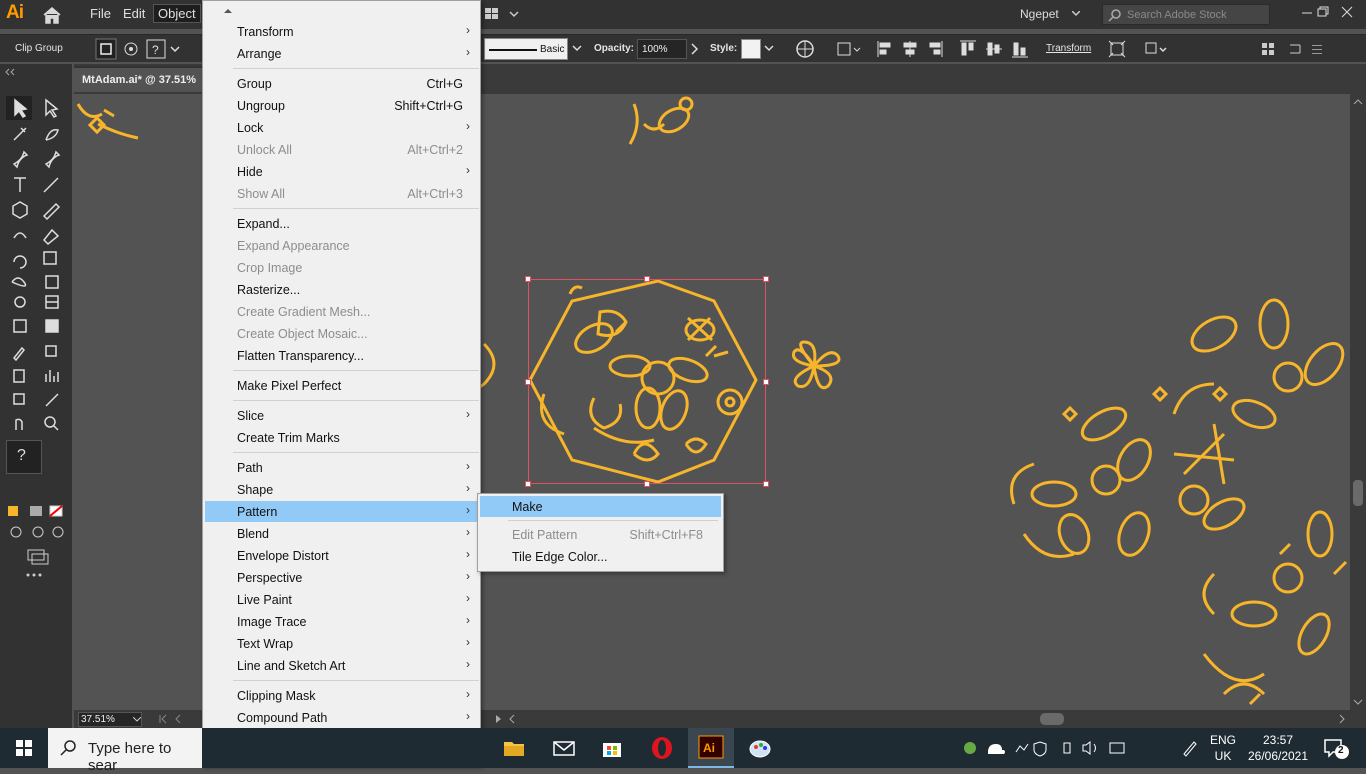 This screenshot has height=774, width=1366. What do you see at coordinates (1310, 49) in the screenshot?
I see `panel-menu-icons` at bounding box center [1310, 49].